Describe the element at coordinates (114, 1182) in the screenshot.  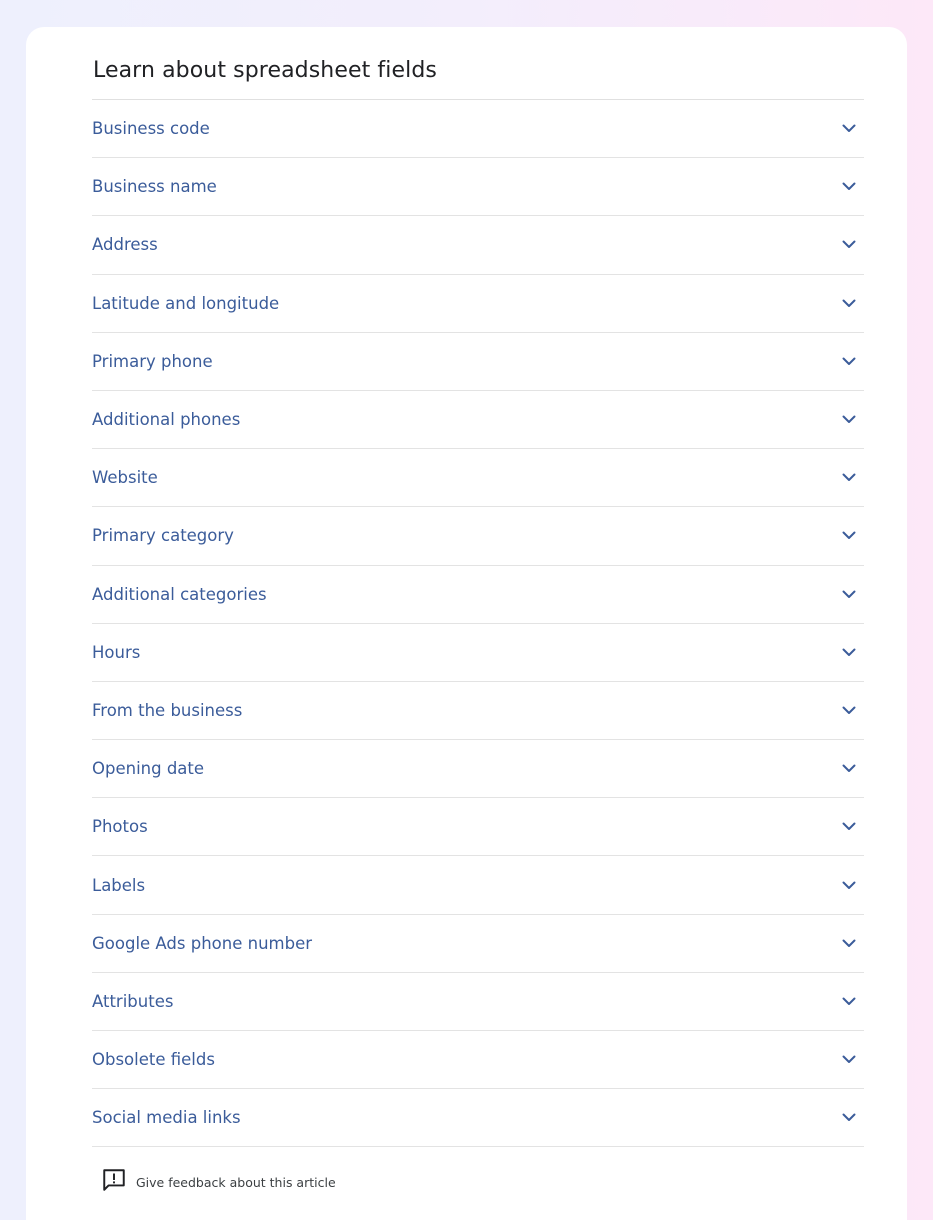
I see `feedback-icon` at that location.